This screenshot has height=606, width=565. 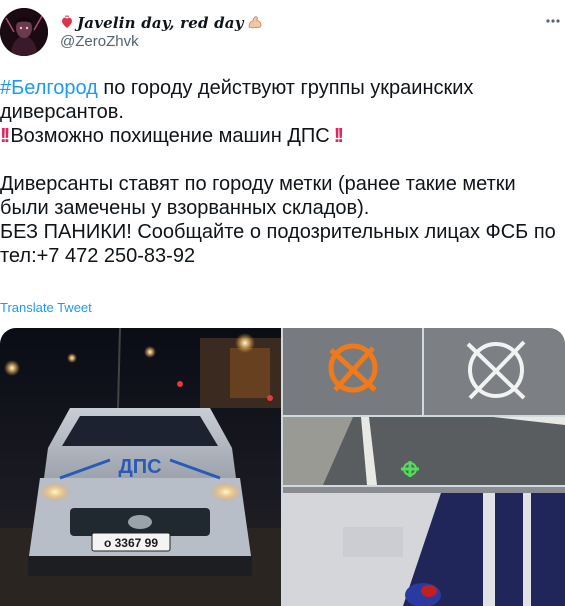 I want to click on dps-label: ДПС, so click(x=139, y=467).